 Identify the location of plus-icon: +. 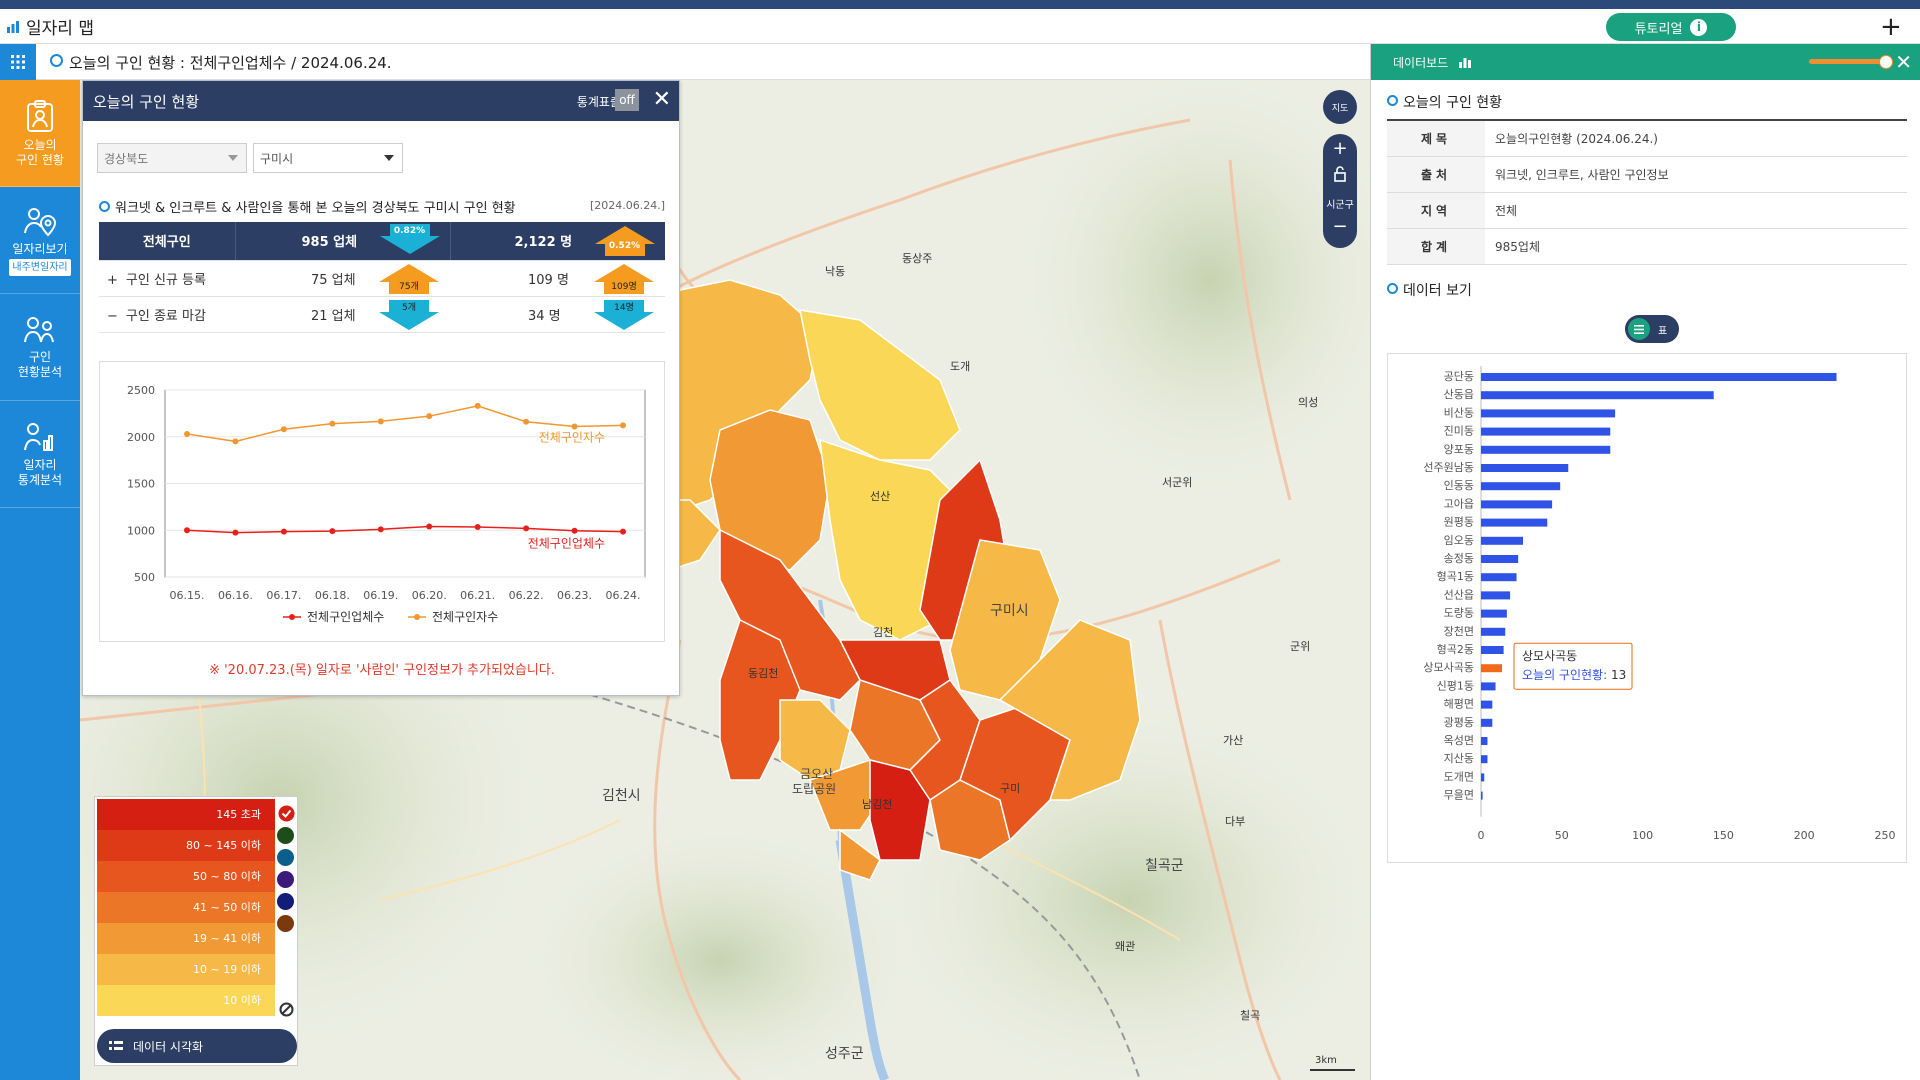
(112, 280).